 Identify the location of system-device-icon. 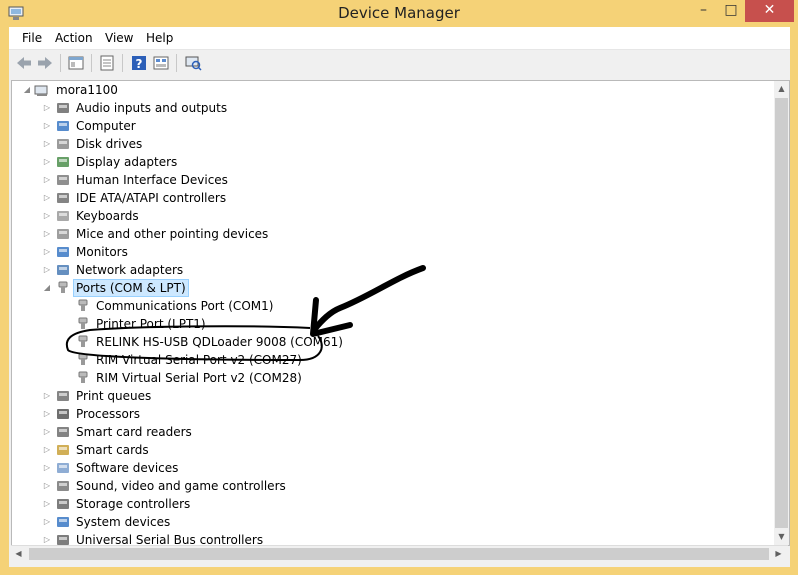
(63, 522).